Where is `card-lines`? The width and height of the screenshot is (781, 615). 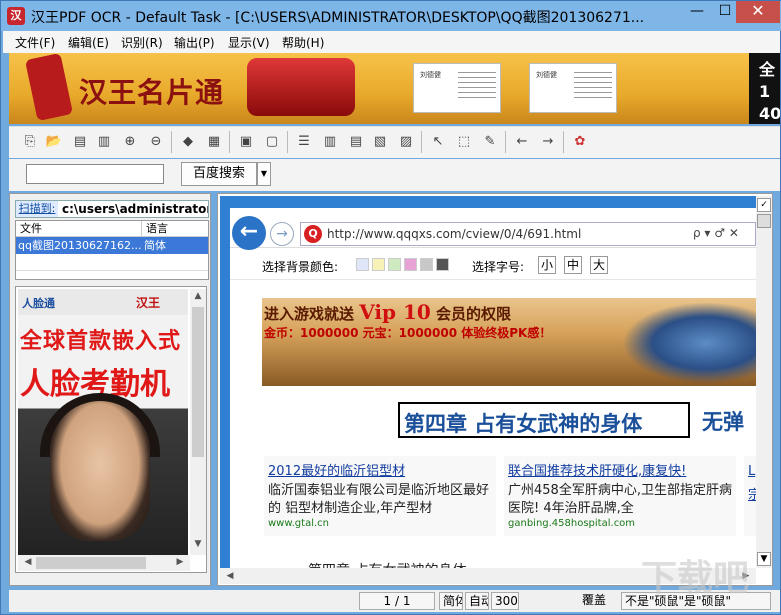 card-lines is located at coordinates (477, 87).